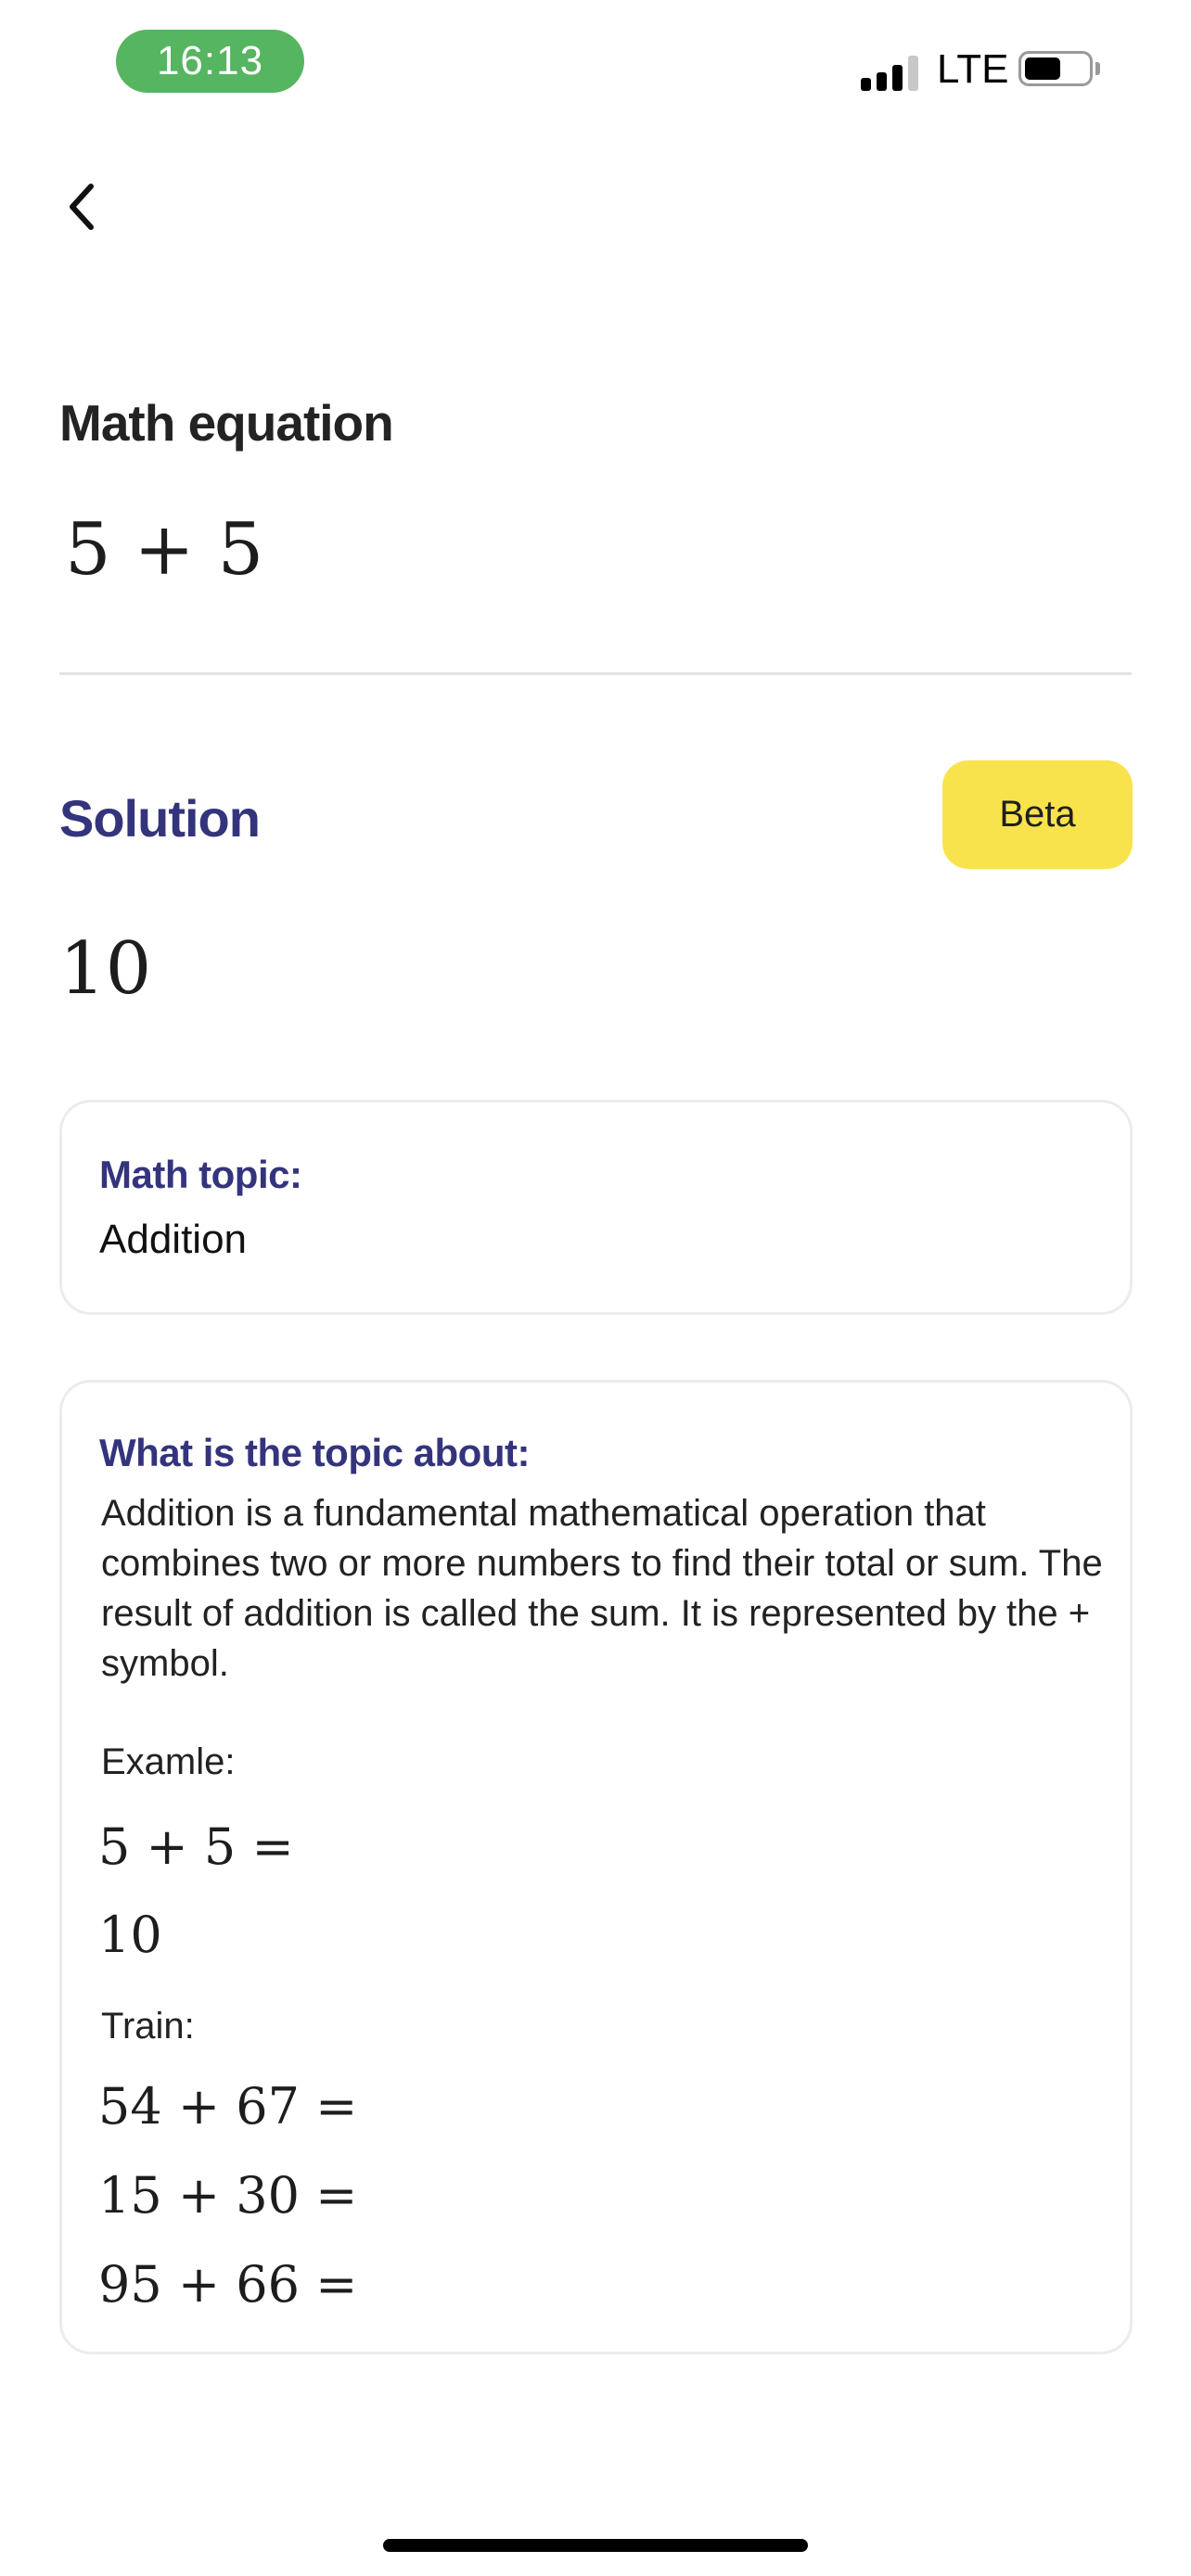  What do you see at coordinates (1097, 68) in the screenshot?
I see `battery-cap` at bounding box center [1097, 68].